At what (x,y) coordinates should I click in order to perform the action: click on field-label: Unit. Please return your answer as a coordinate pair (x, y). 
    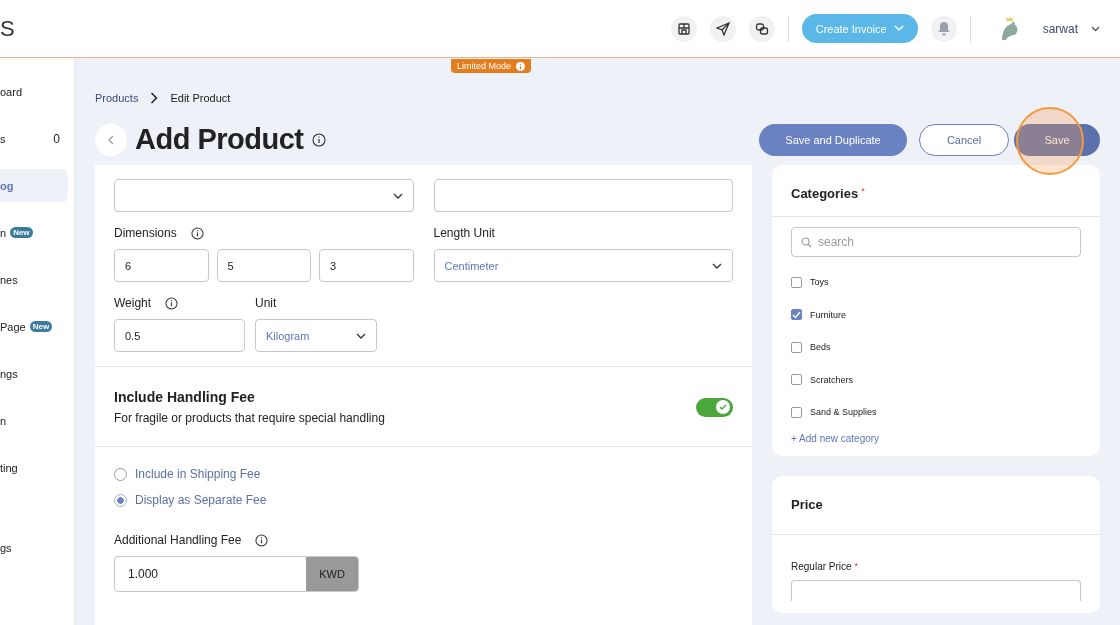
    Looking at the image, I should click on (266, 303).